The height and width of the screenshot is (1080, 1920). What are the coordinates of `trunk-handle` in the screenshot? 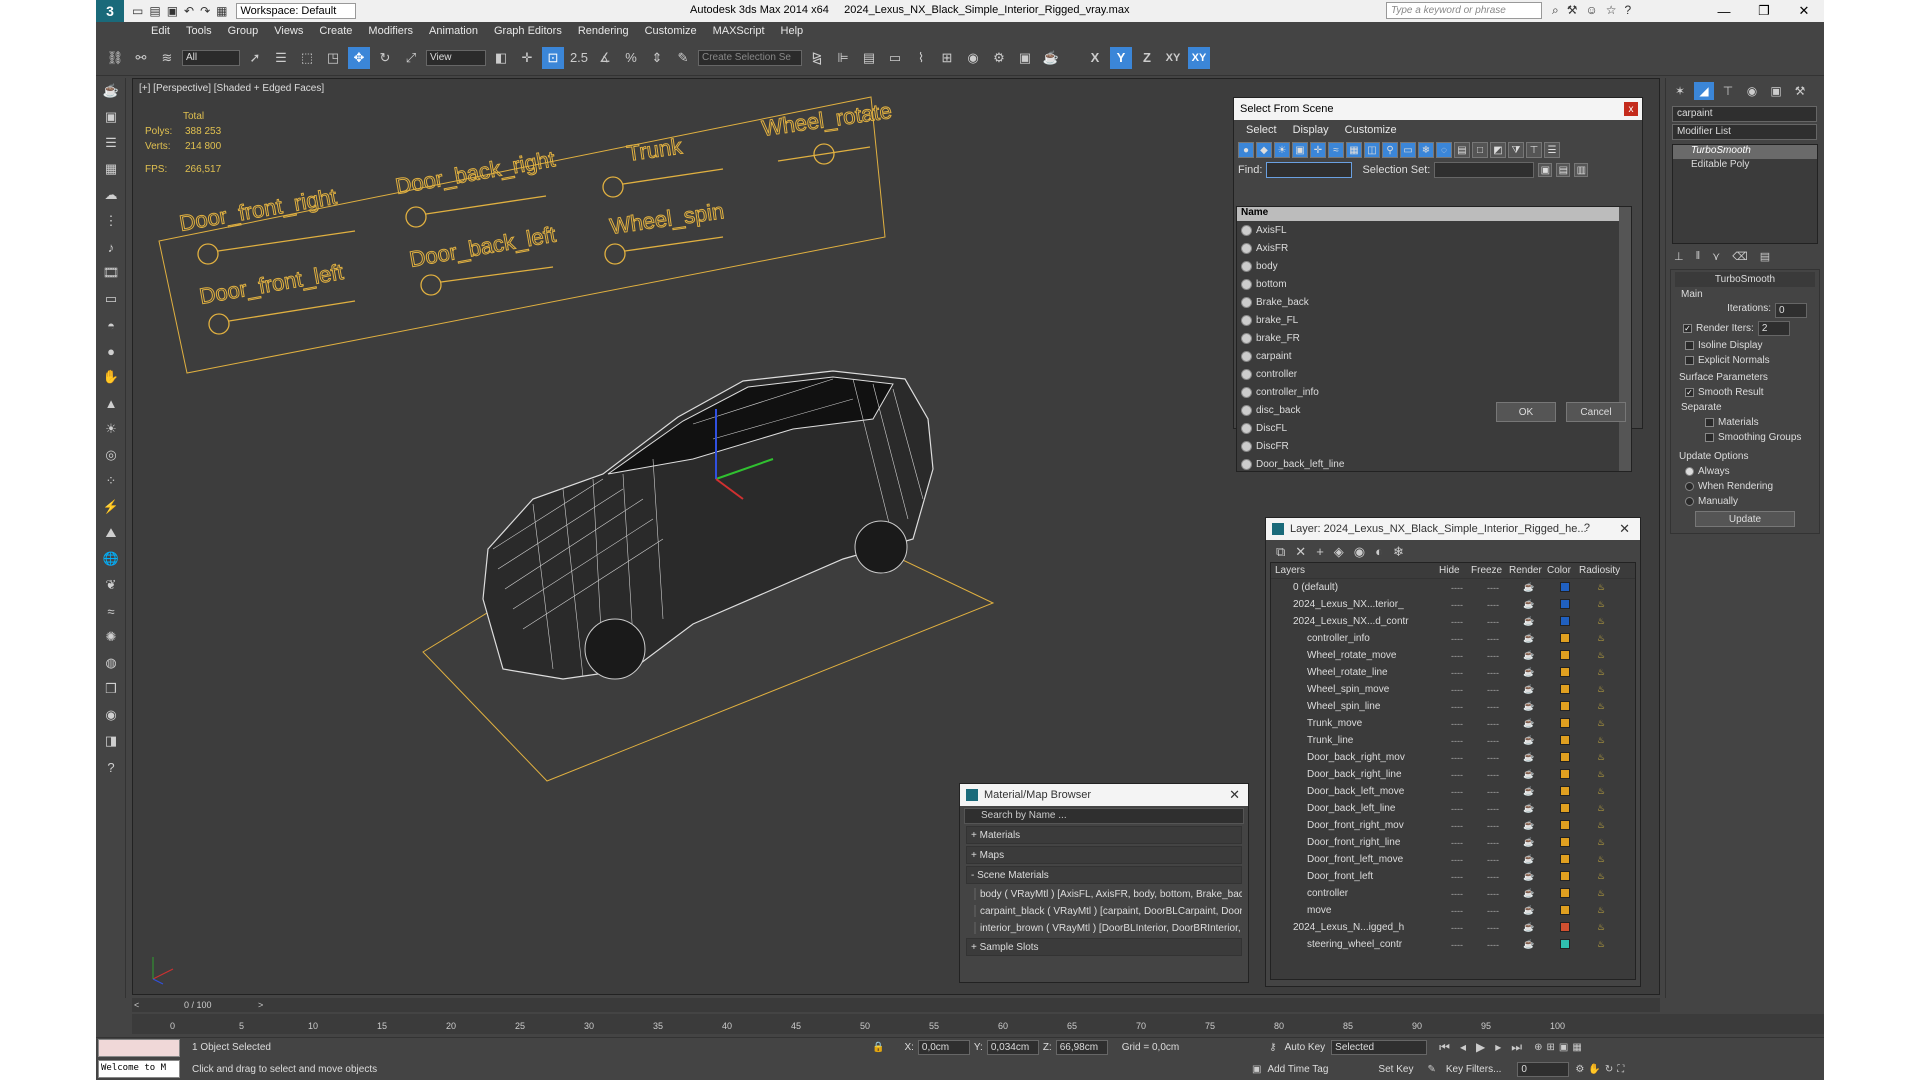 It's located at (613, 187).